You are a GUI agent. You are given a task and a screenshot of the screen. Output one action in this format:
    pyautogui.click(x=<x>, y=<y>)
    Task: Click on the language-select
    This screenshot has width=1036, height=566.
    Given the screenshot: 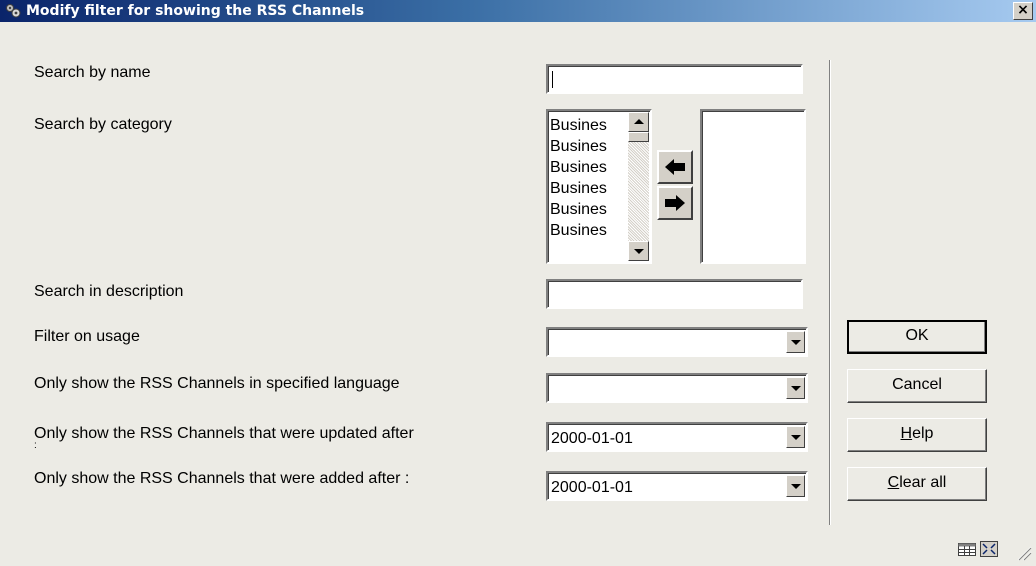 What is the action you would take?
    pyautogui.click(x=677, y=388)
    